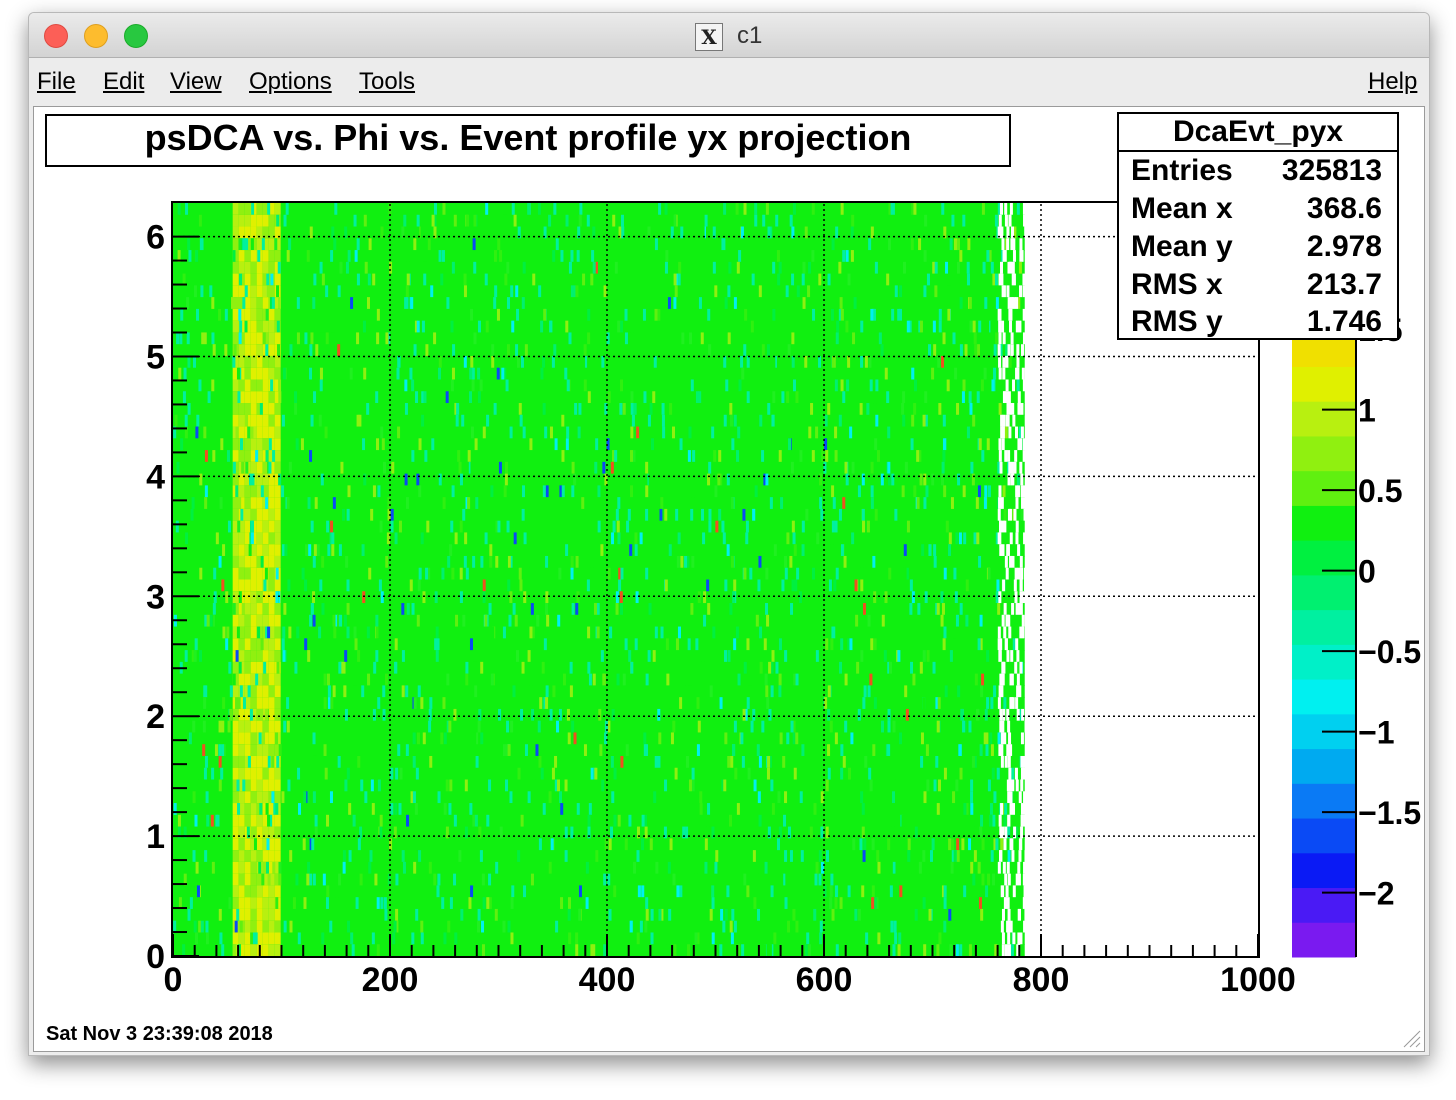 The image size is (1456, 1100). Describe the element at coordinates (56, 82) in the screenshot. I see `menu-file: File` at that location.